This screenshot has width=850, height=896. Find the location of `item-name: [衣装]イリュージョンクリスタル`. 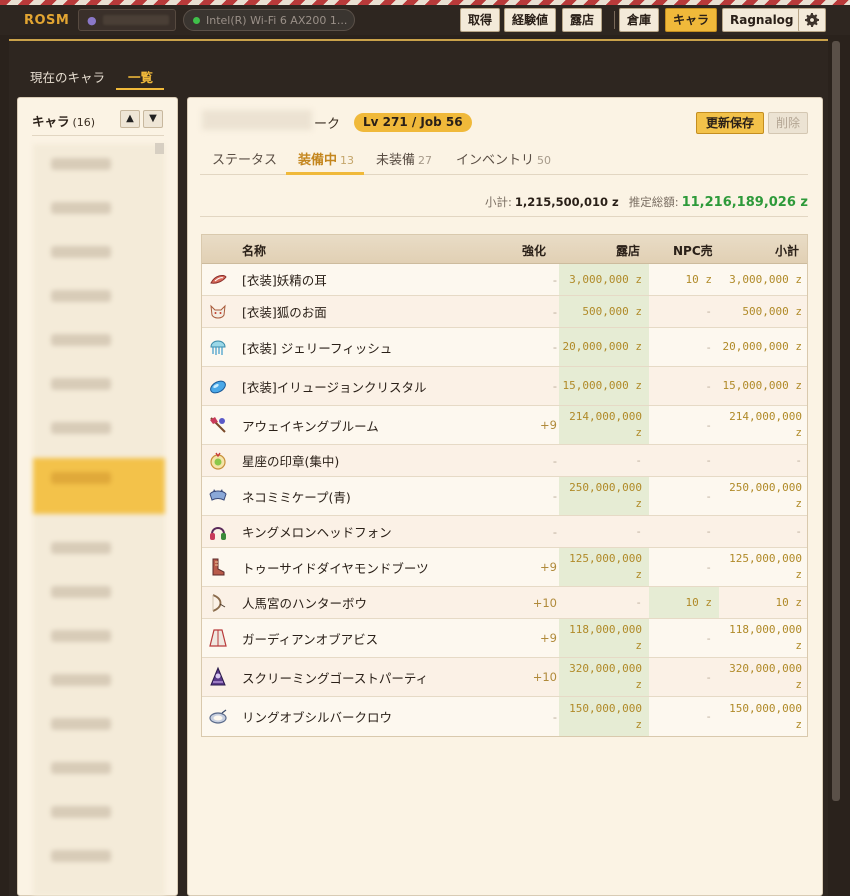

item-name: [衣装]イリュージョンクリスタル is located at coordinates (334, 387).